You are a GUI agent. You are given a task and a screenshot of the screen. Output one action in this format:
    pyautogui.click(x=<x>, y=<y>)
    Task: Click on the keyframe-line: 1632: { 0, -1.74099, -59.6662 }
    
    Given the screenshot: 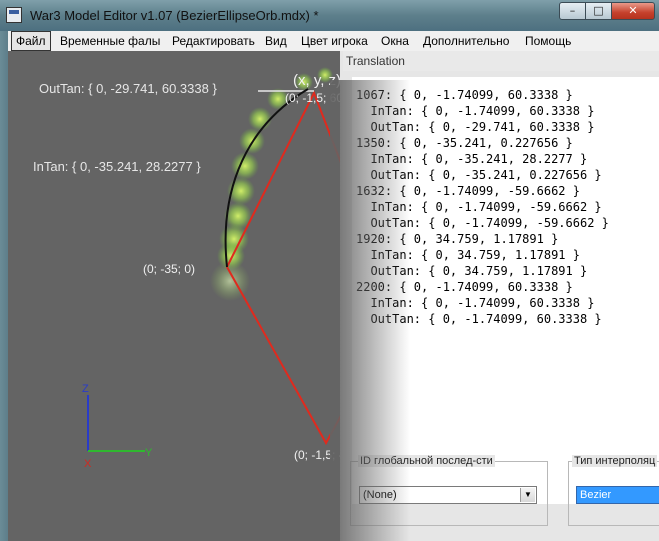 What is the action you would take?
    pyautogui.click(x=482, y=191)
    